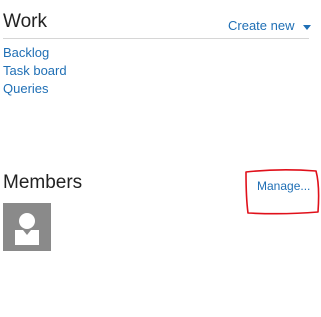 This screenshot has height=317, width=321. I want to click on create-new-dropdown: Create new, so click(270, 25).